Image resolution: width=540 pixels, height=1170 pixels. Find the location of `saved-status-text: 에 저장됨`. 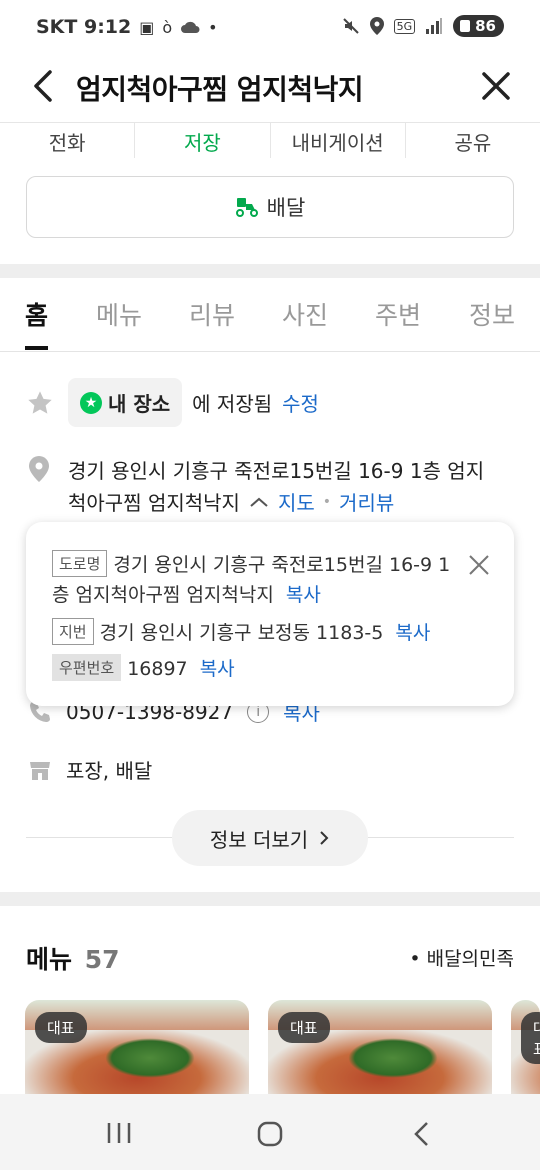

saved-status-text: 에 저장됨 is located at coordinates (232, 404).